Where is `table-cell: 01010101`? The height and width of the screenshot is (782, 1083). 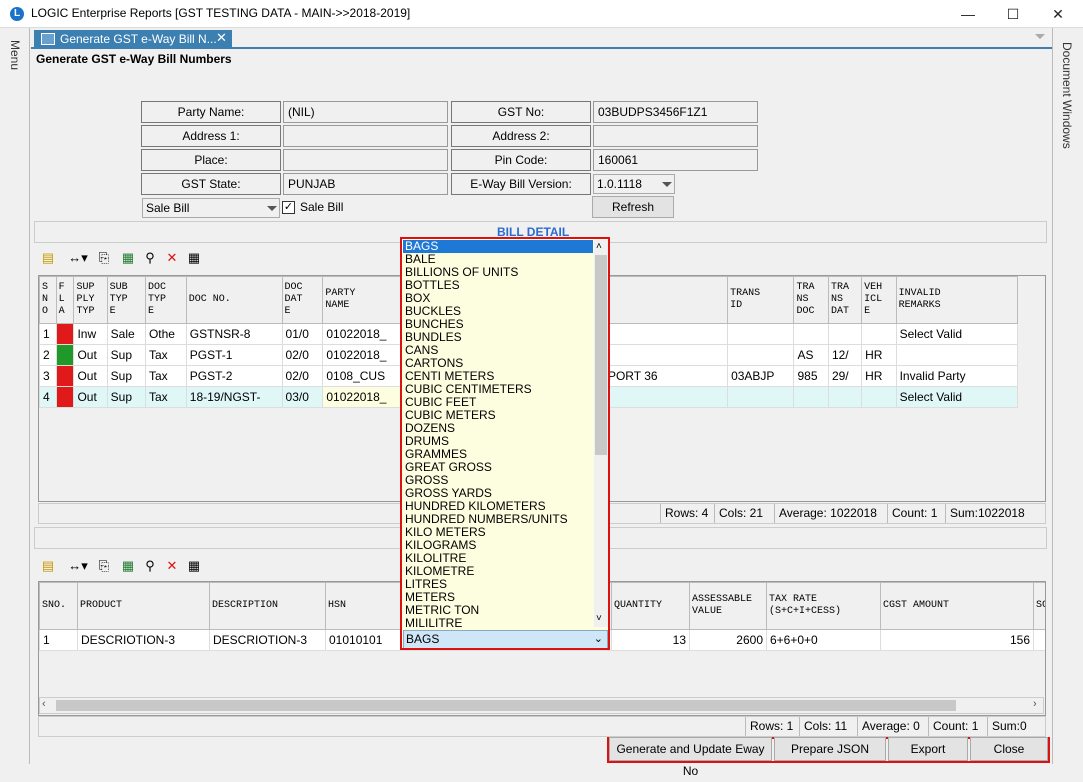 table-cell: 01010101 is located at coordinates (363, 640).